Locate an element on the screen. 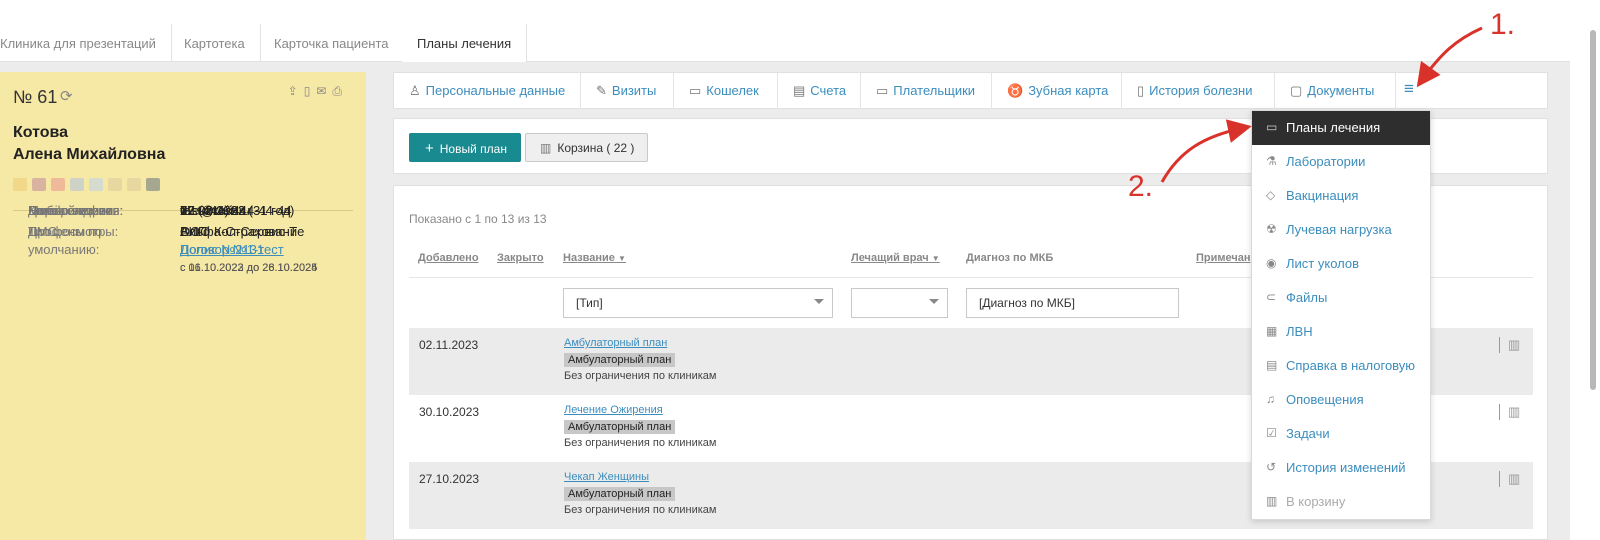 The width and height of the screenshot is (1600, 540). checkup-contract-link: Договор №1-тест is located at coordinates (248, 250).